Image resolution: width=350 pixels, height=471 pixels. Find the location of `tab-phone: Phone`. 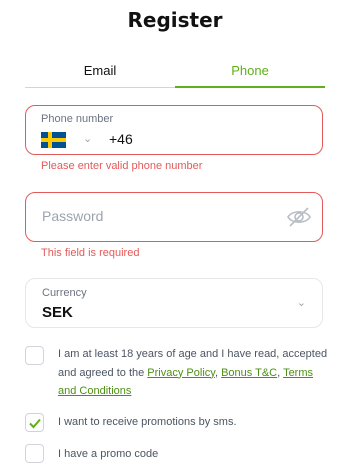

tab-phone: Phone is located at coordinates (250, 73).